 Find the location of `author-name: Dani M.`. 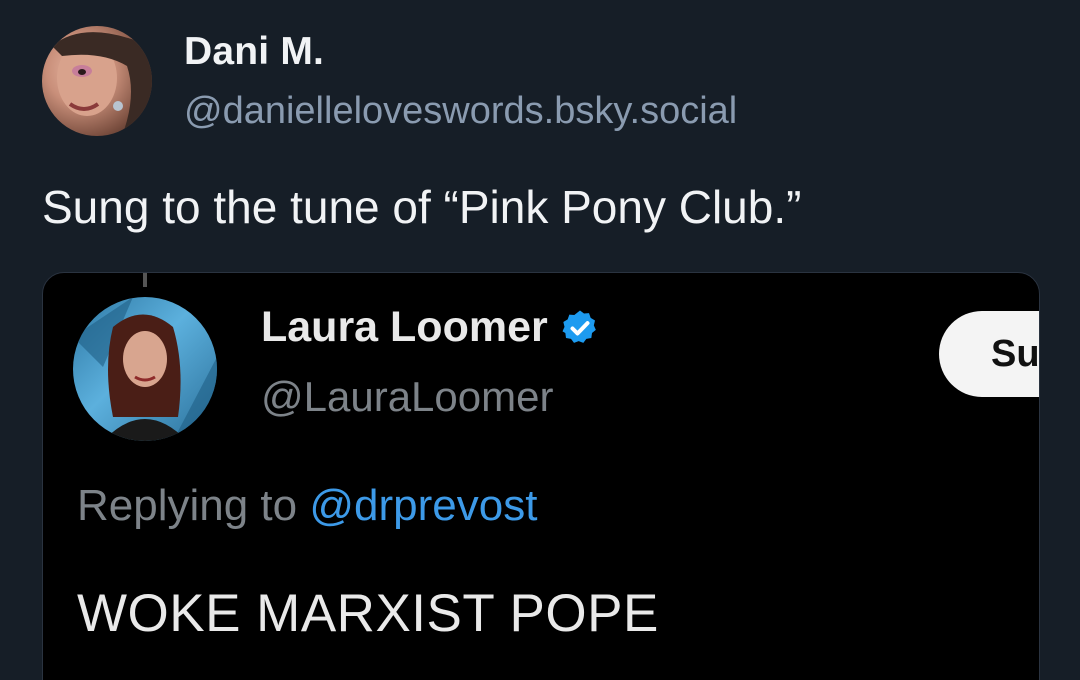

author-name: Dani M. is located at coordinates (254, 52).